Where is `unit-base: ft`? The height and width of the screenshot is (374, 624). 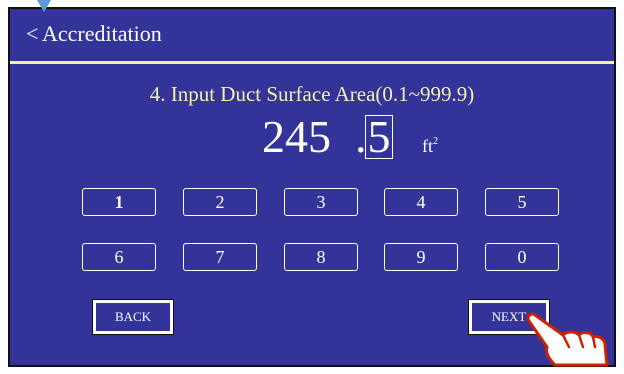 unit-base: ft is located at coordinates (427, 146).